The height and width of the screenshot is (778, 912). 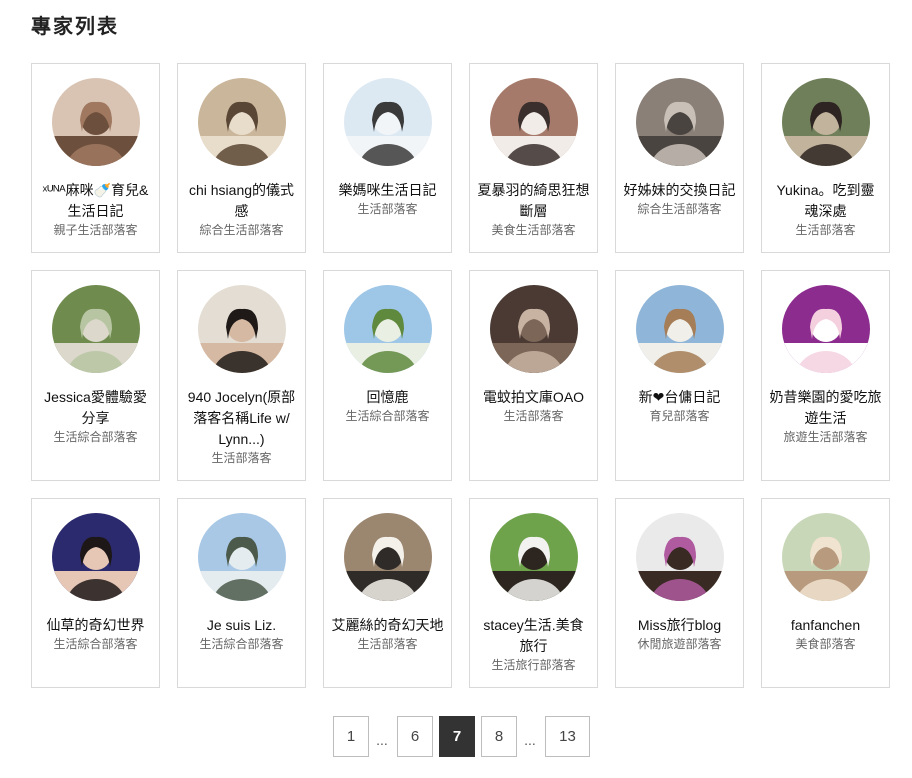 I want to click on expert-name: stacey生活.美食旅行, so click(x=534, y=636).